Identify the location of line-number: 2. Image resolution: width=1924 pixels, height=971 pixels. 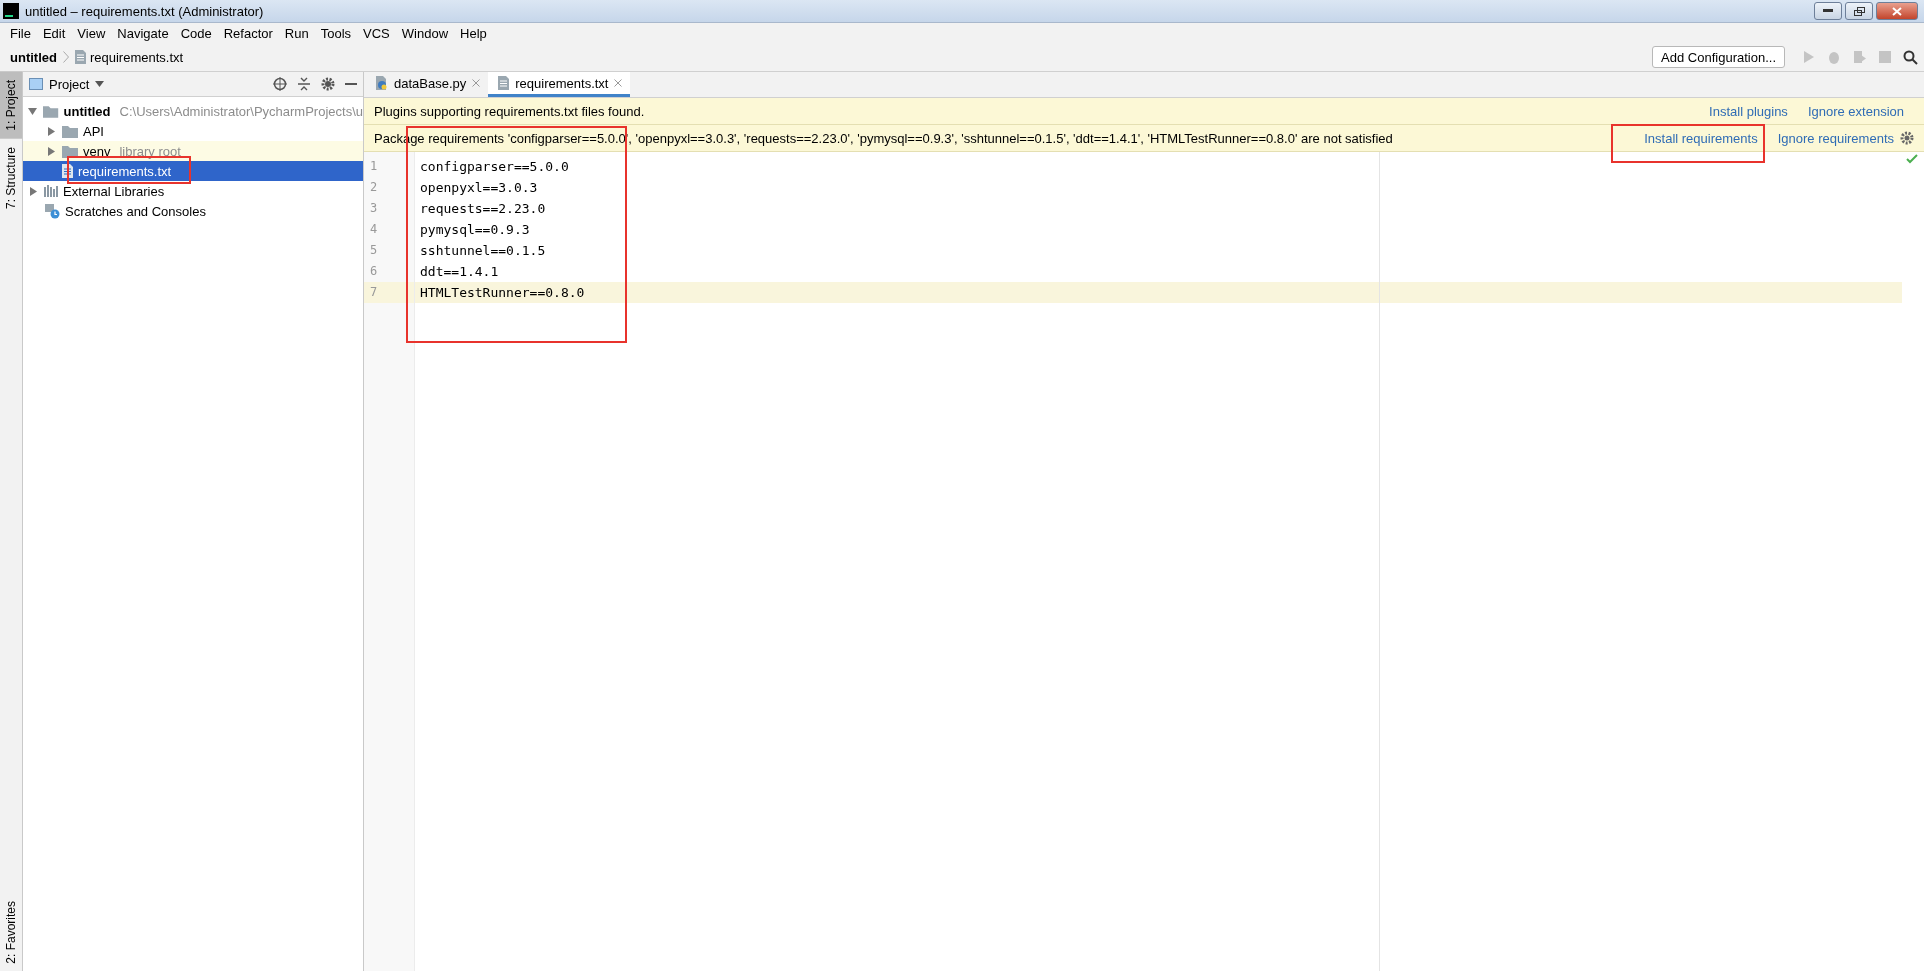
(374, 187).